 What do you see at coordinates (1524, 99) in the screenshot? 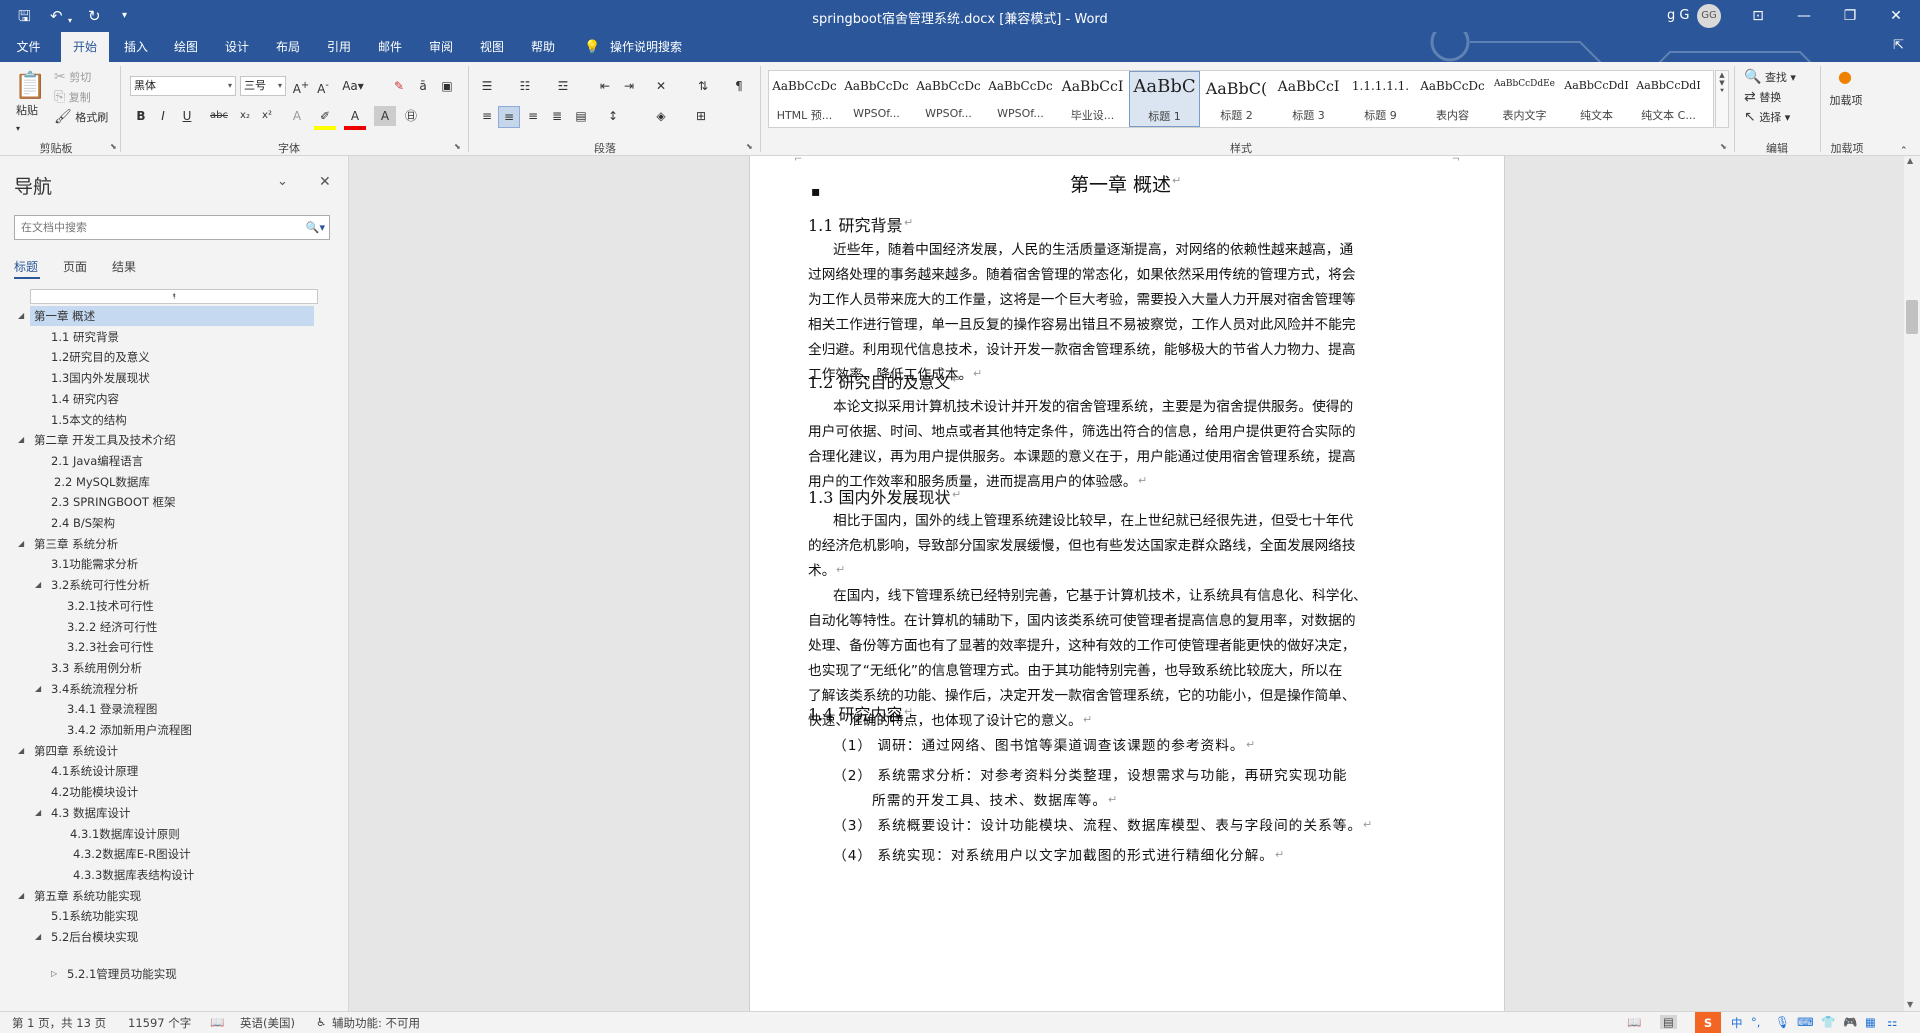
I see `style-card: AaBbCcDdEe 表内文字` at bounding box center [1524, 99].